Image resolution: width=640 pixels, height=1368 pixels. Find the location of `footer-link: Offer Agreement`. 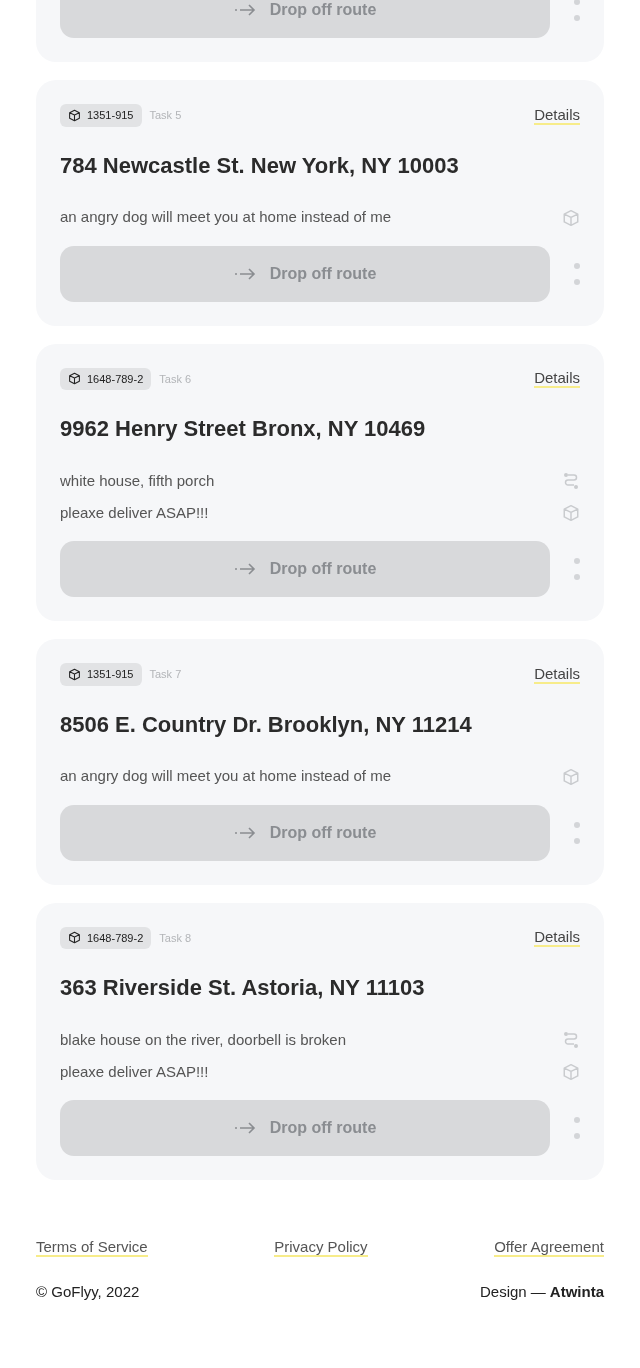

footer-link: Offer Agreement is located at coordinates (549, 1248).